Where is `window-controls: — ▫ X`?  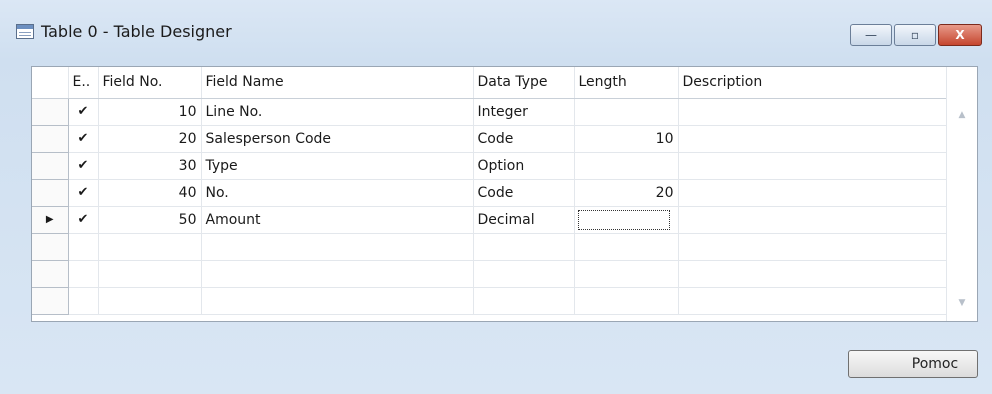
window-controls: — ▫ X is located at coordinates (915, 35).